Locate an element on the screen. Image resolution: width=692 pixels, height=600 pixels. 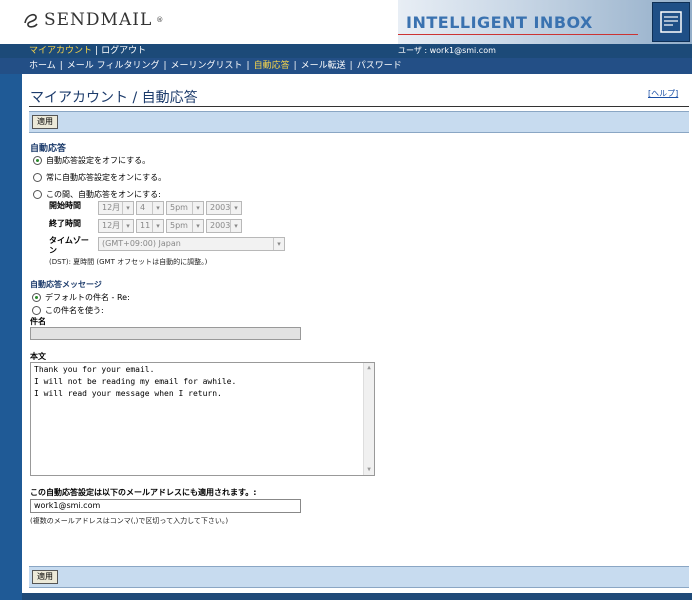
sendmail-logo-text: SENDMAIL is located at coordinates (98, 20).